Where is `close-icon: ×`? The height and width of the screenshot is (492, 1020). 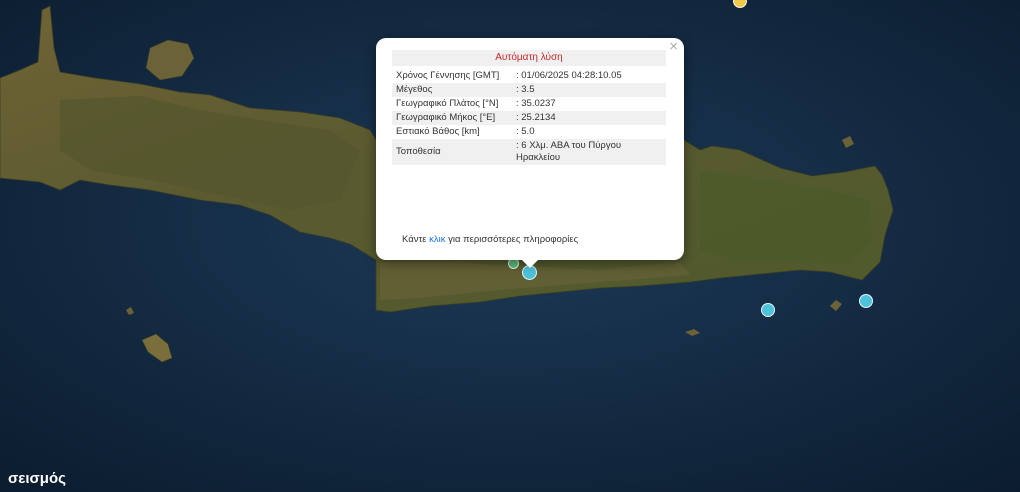
close-icon: × is located at coordinates (673, 47).